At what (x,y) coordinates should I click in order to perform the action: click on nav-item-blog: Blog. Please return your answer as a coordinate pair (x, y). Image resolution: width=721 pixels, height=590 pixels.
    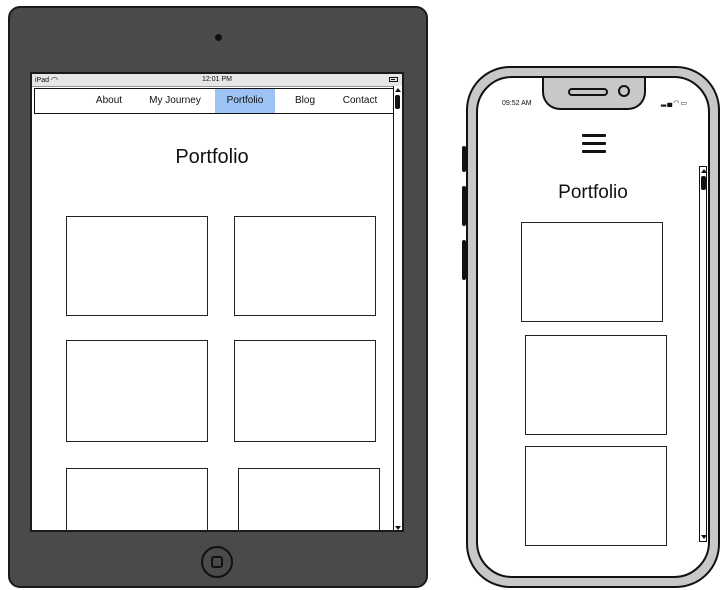
    Looking at the image, I should click on (305, 101).